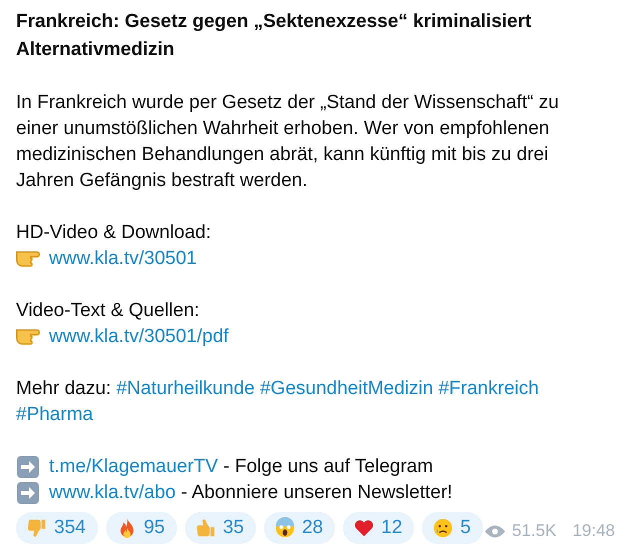  Describe the element at coordinates (593, 531) in the screenshot. I see `message-time: 19:48` at that location.